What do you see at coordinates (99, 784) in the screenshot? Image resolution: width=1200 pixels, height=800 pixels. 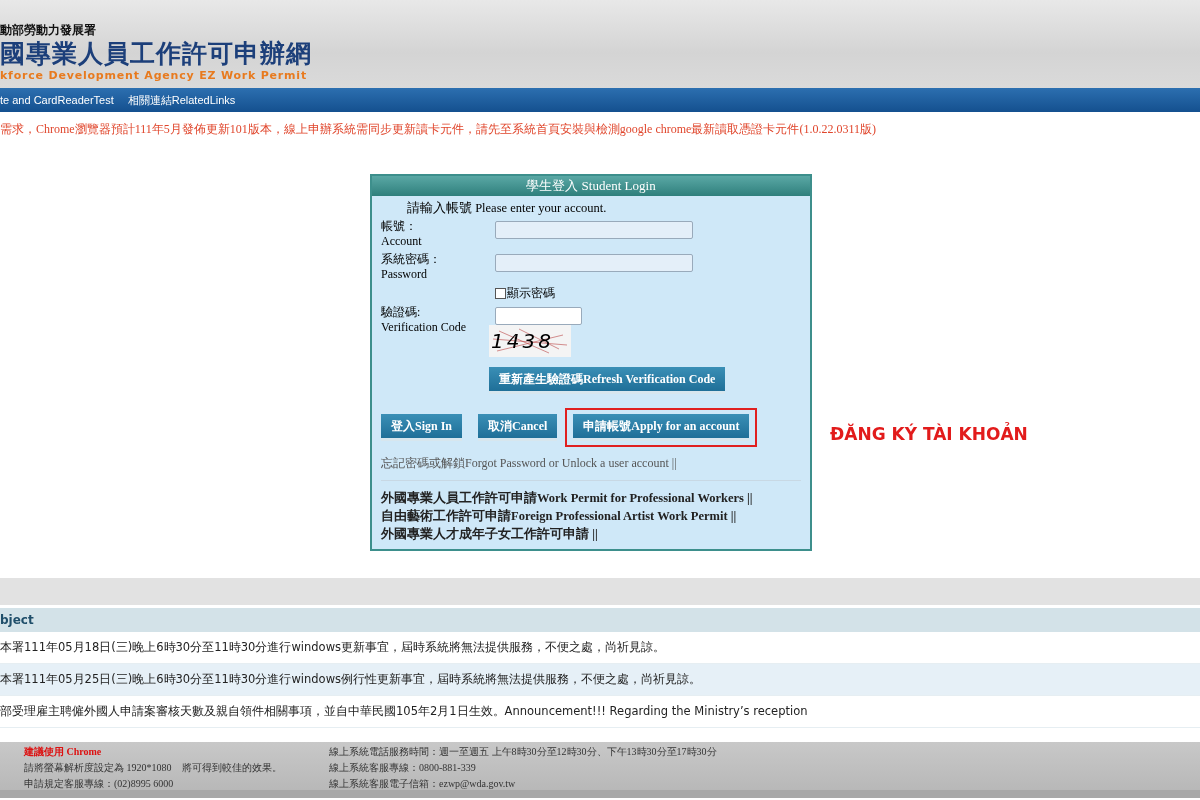 I see `footer-text: 申請規定客服專線：(02)8995 6000` at bounding box center [99, 784].